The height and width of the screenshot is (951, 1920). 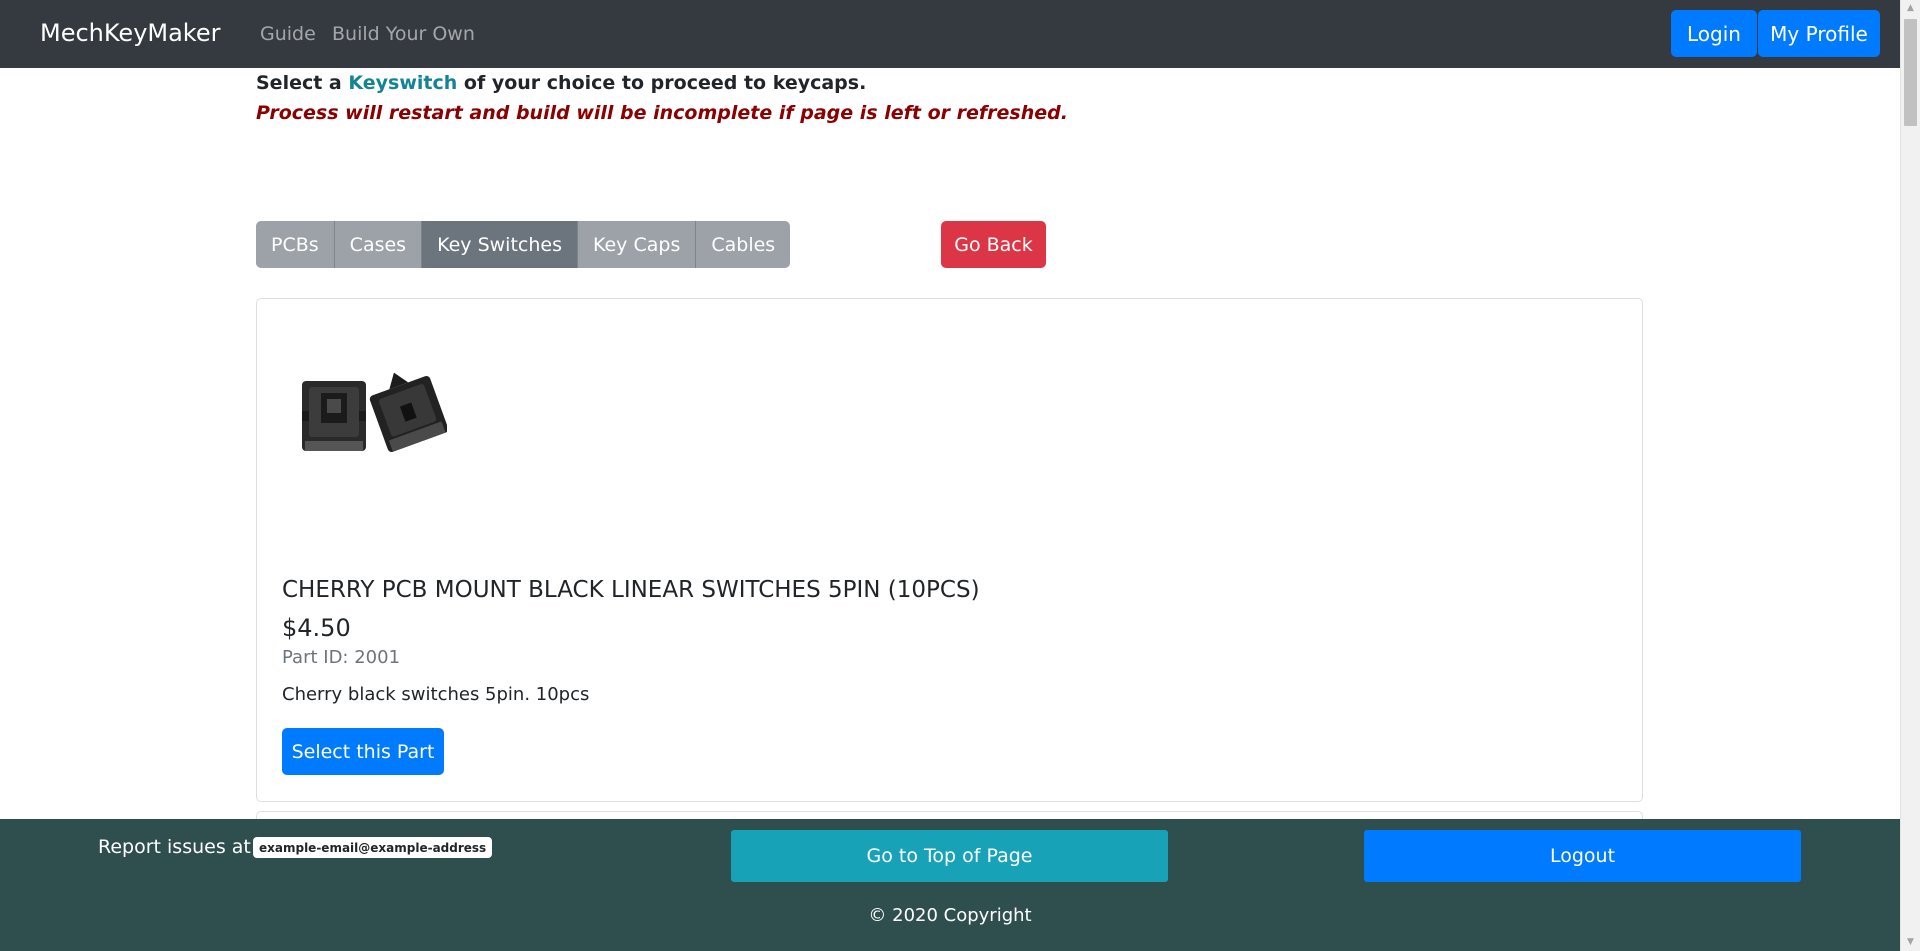 What do you see at coordinates (363, 751) in the screenshot?
I see `select-part-button: Select this Part` at bounding box center [363, 751].